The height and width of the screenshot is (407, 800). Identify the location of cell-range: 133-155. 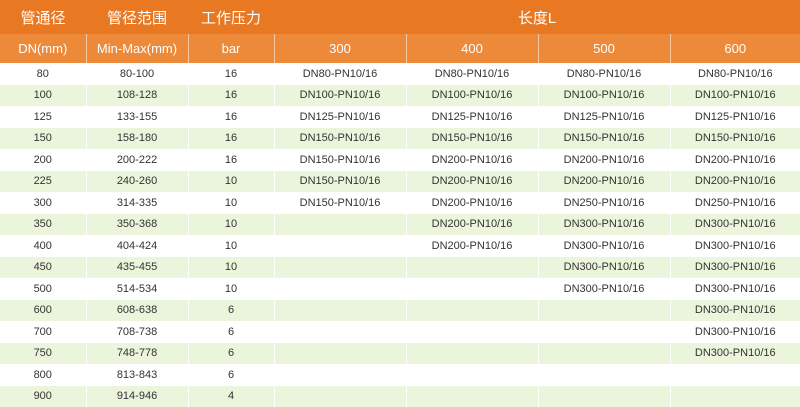
(136, 117).